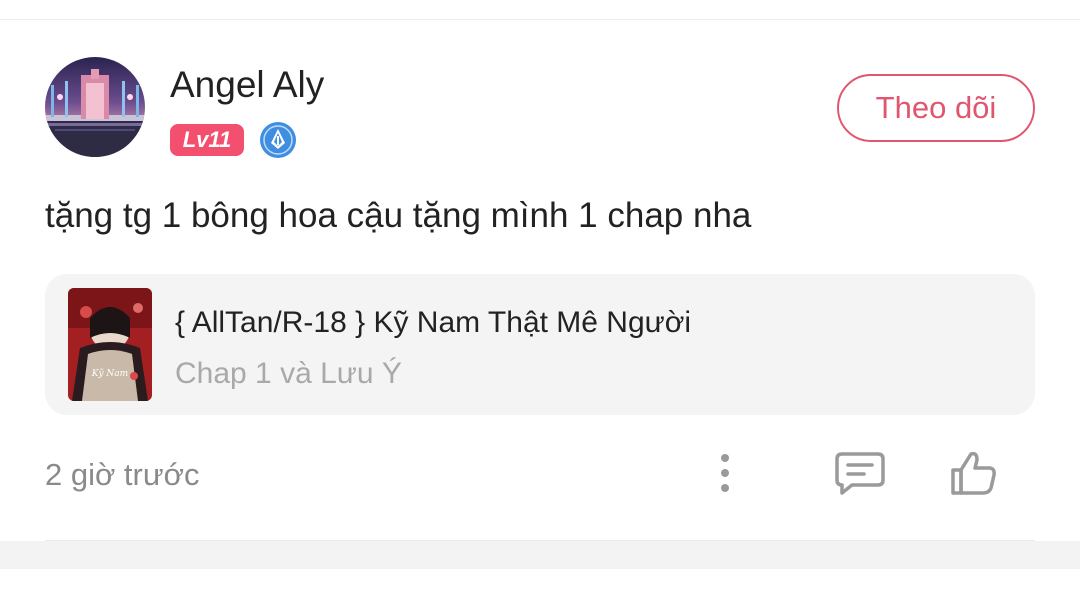 This screenshot has width=1080, height=594. I want to click on author-pen-badge-icon, so click(278, 140).